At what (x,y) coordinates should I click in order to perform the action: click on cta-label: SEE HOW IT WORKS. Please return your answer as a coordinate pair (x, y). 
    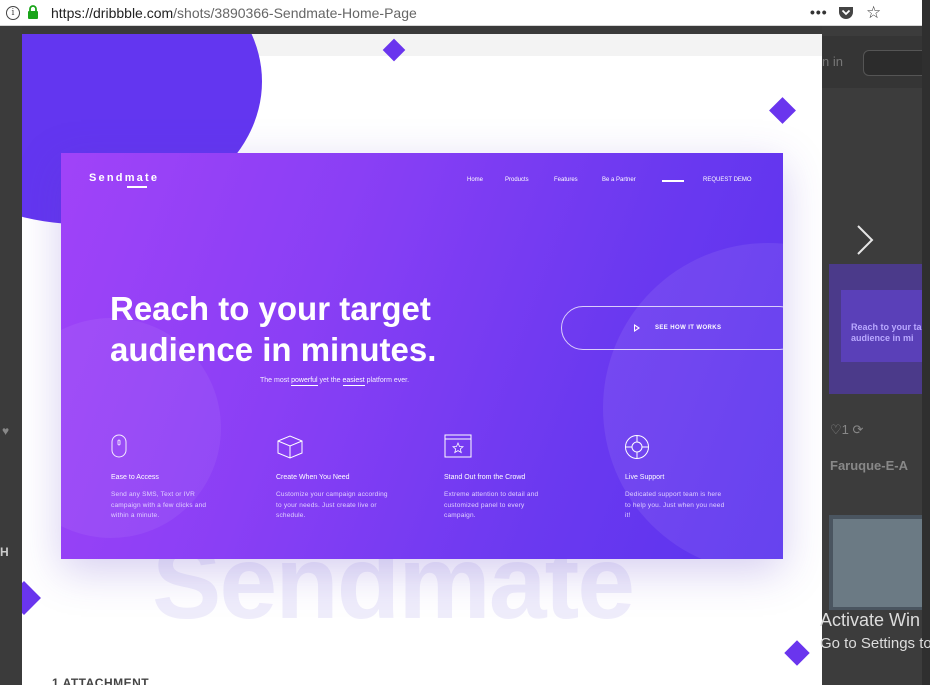
    Looking at the image, I should click on (688, 328).